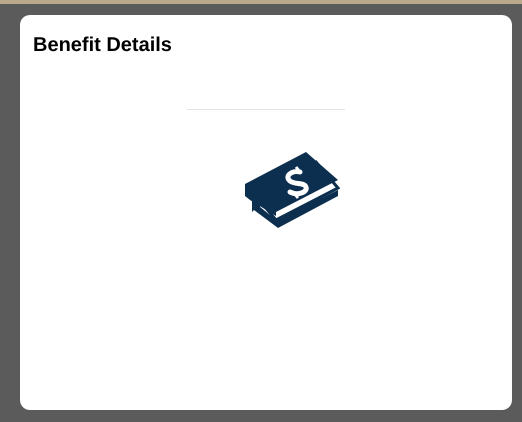  Describe the element at coordinates (102, 45) in the screenshot. I see `tile-title: Benefit Details` at that location.